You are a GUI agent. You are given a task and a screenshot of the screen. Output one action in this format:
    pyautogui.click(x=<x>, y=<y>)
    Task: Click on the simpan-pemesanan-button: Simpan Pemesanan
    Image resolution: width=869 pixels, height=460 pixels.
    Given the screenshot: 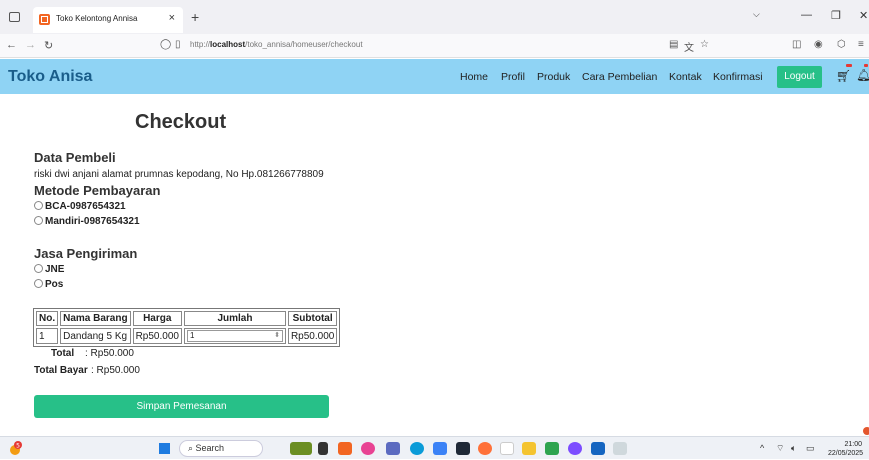 What is the action you would take?
    pyautogui.click(x=181, y=406)
    